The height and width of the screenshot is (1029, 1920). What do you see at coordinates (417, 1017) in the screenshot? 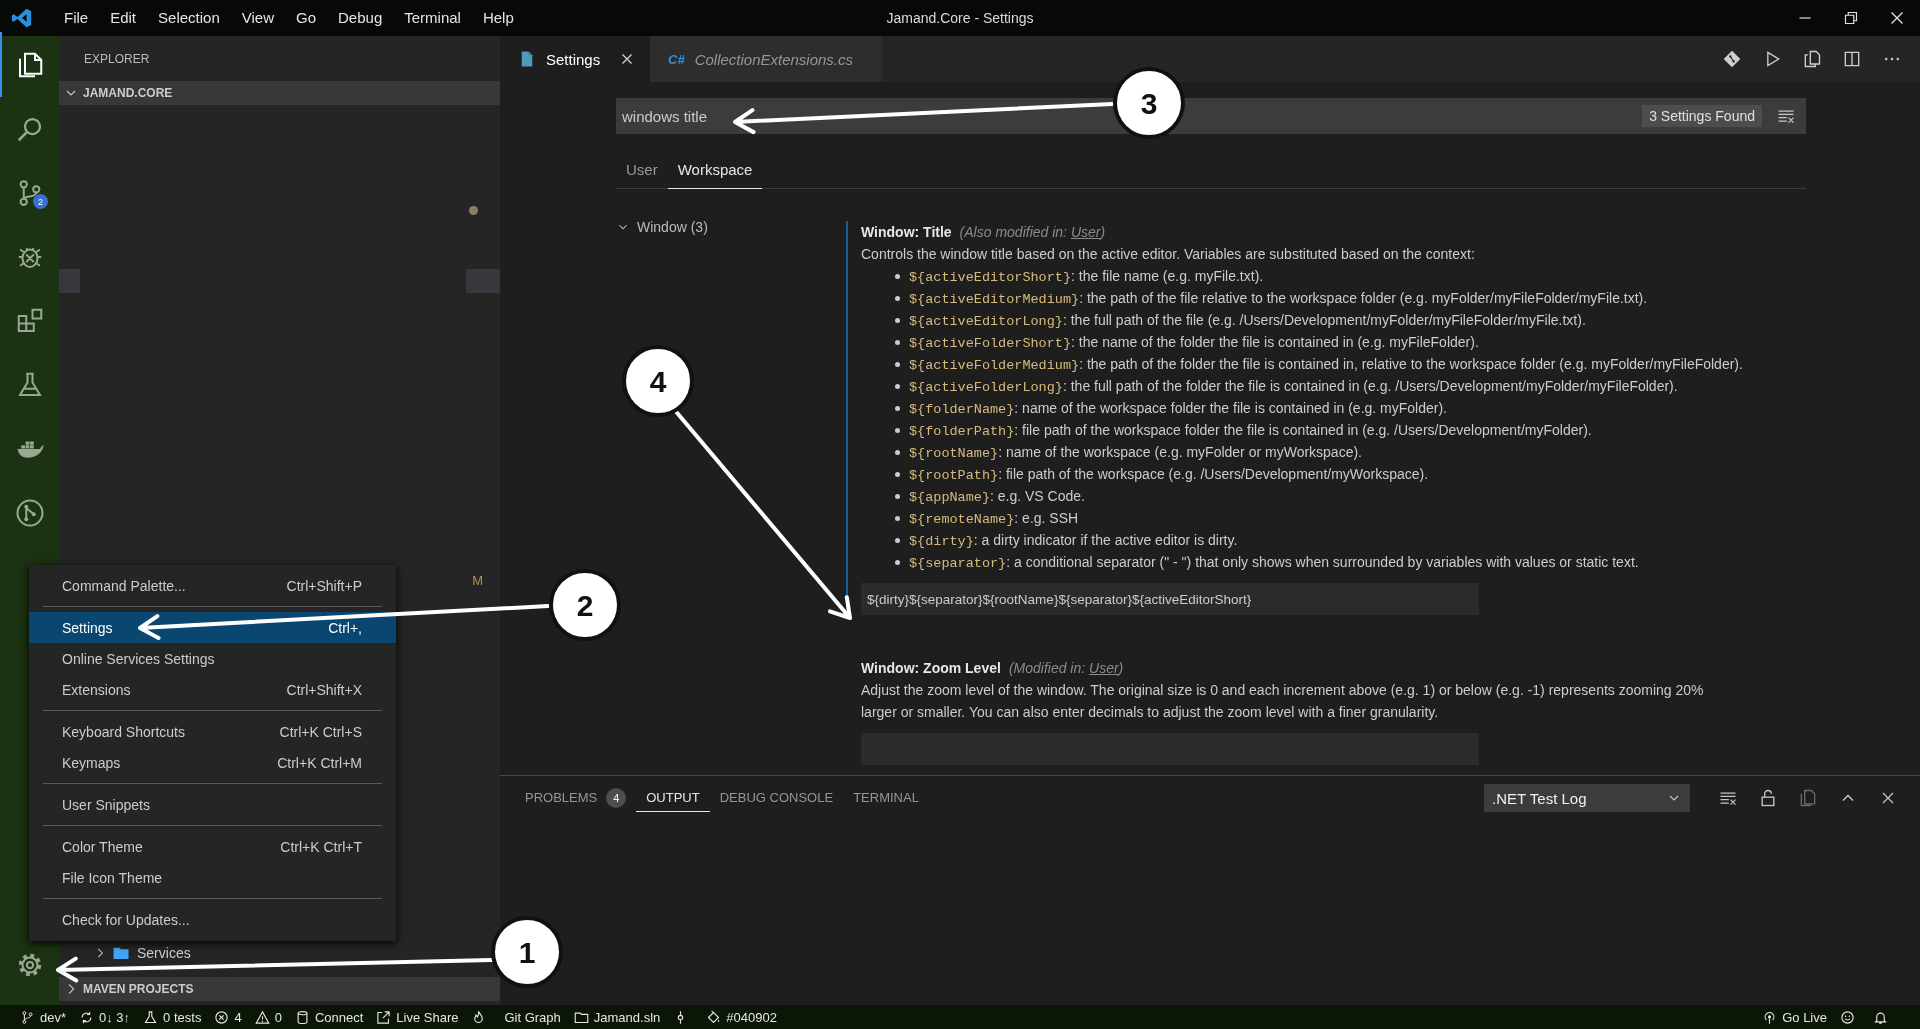
I see `status-item: Live Share` at bounding box center [417, 1017].